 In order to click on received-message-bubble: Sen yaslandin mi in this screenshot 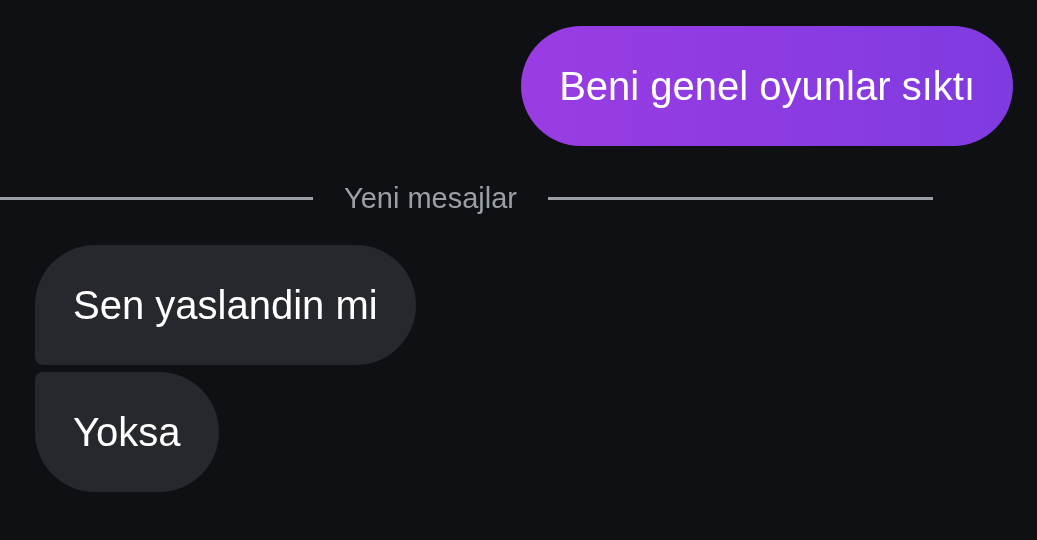, I will do `click(225, 305)`.